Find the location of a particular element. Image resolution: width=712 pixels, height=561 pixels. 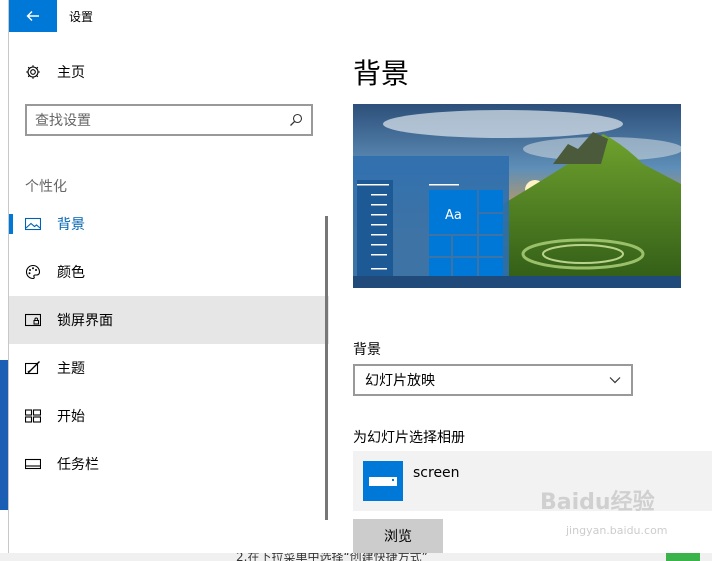

sidebar-item-colors: 颜色 is located at coordinates (169, 272).